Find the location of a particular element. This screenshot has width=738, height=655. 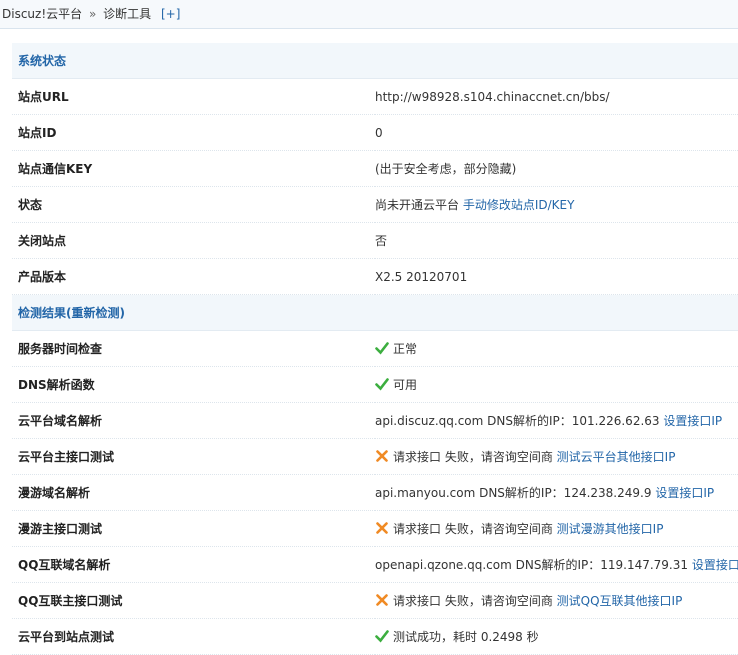

recheck-link: 重新检测 is located at coordinates (96, 313).